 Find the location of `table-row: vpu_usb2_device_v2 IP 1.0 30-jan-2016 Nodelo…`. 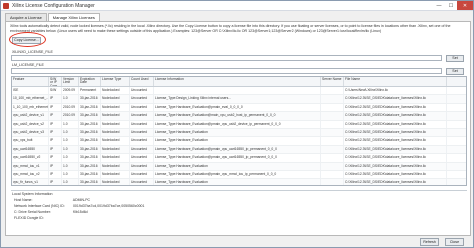

table-row: vpu_usb2_device_v2 IP 1.0 30-jan-2016 Nodelo… is located at coordinates (239, 124).